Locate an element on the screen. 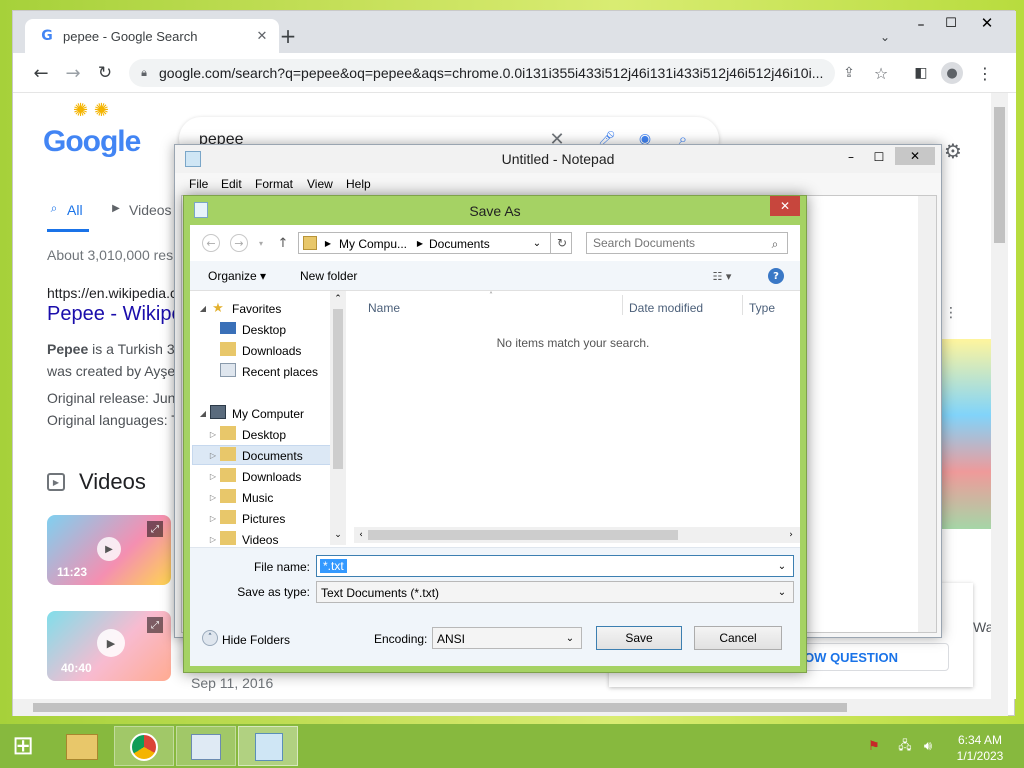 Image resolution: width=1024 pixels, height=768 pixels. right-image-panel is located at coordinates (965, 434).